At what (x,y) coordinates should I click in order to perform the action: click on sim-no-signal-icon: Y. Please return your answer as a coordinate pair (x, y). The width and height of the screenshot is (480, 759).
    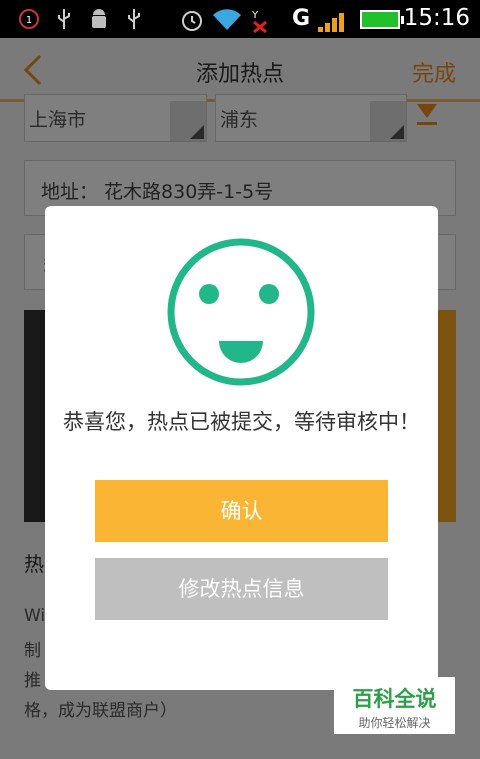
    Looking at the image, I should click on (262, 24).